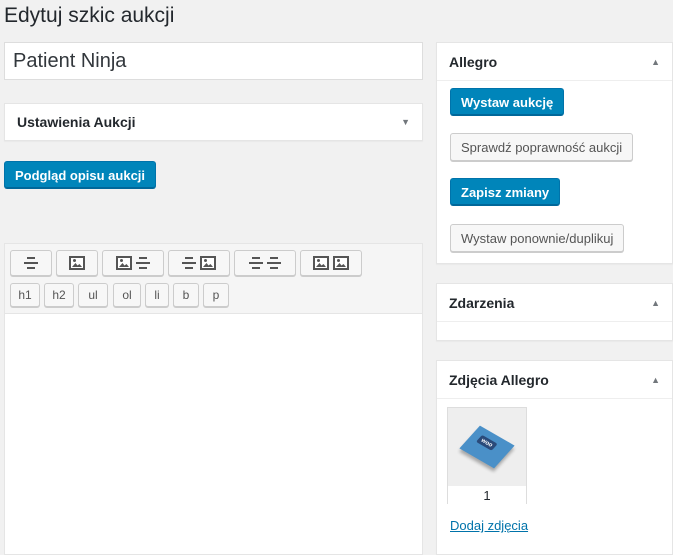  I want to click on tag-ul-button: ul, so click(93, 295).